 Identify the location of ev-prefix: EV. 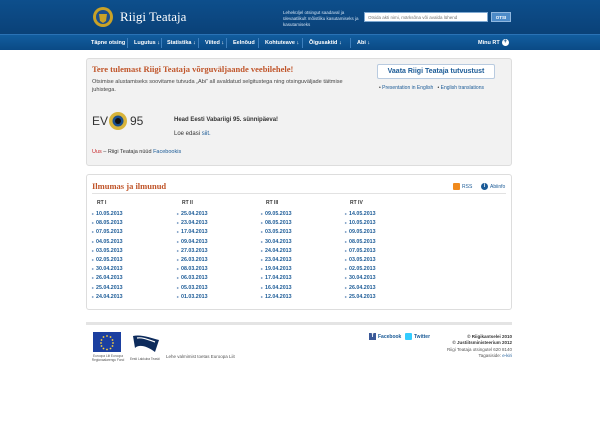
(100, 121).